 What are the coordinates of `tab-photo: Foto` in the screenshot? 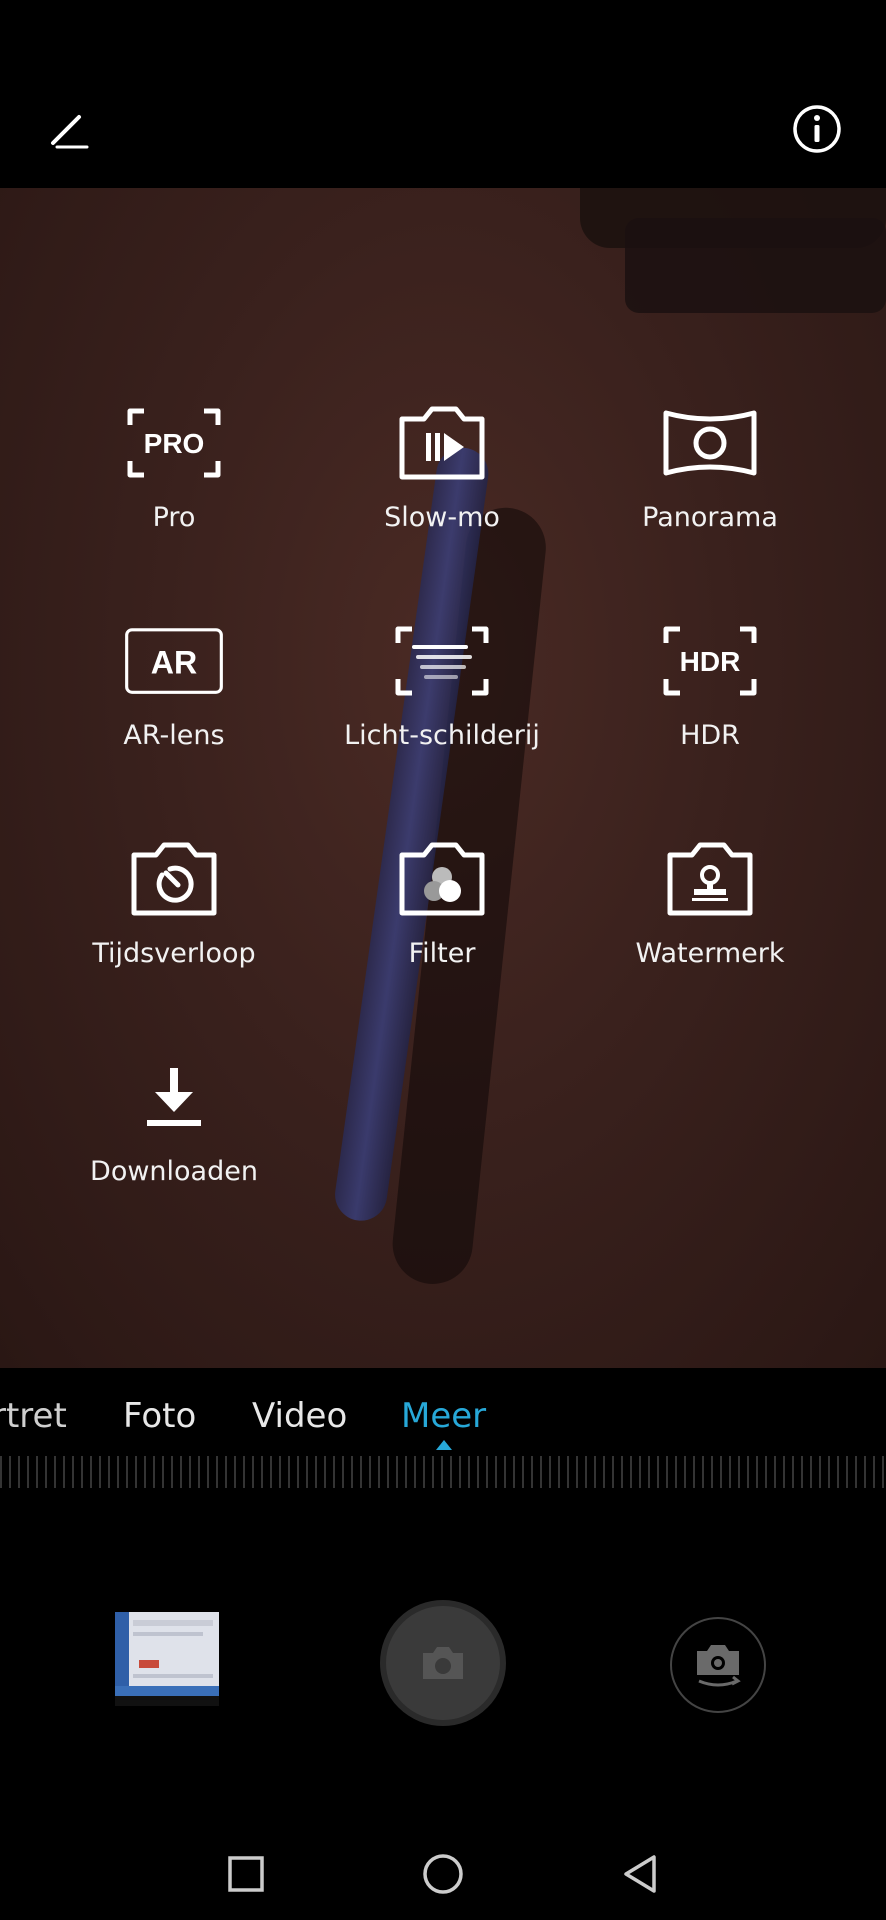 It's located at (159, 1416).